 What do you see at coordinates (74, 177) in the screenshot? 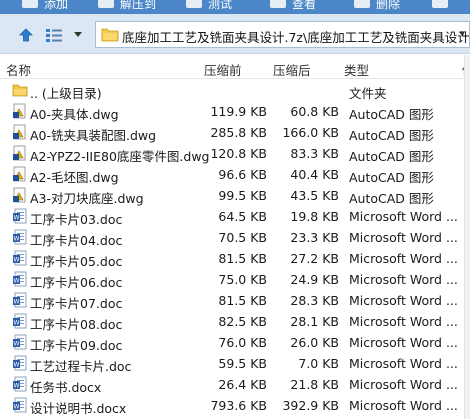
I see `file-name: A2-毛坯图.dwg` at bounding box center [74, 177].